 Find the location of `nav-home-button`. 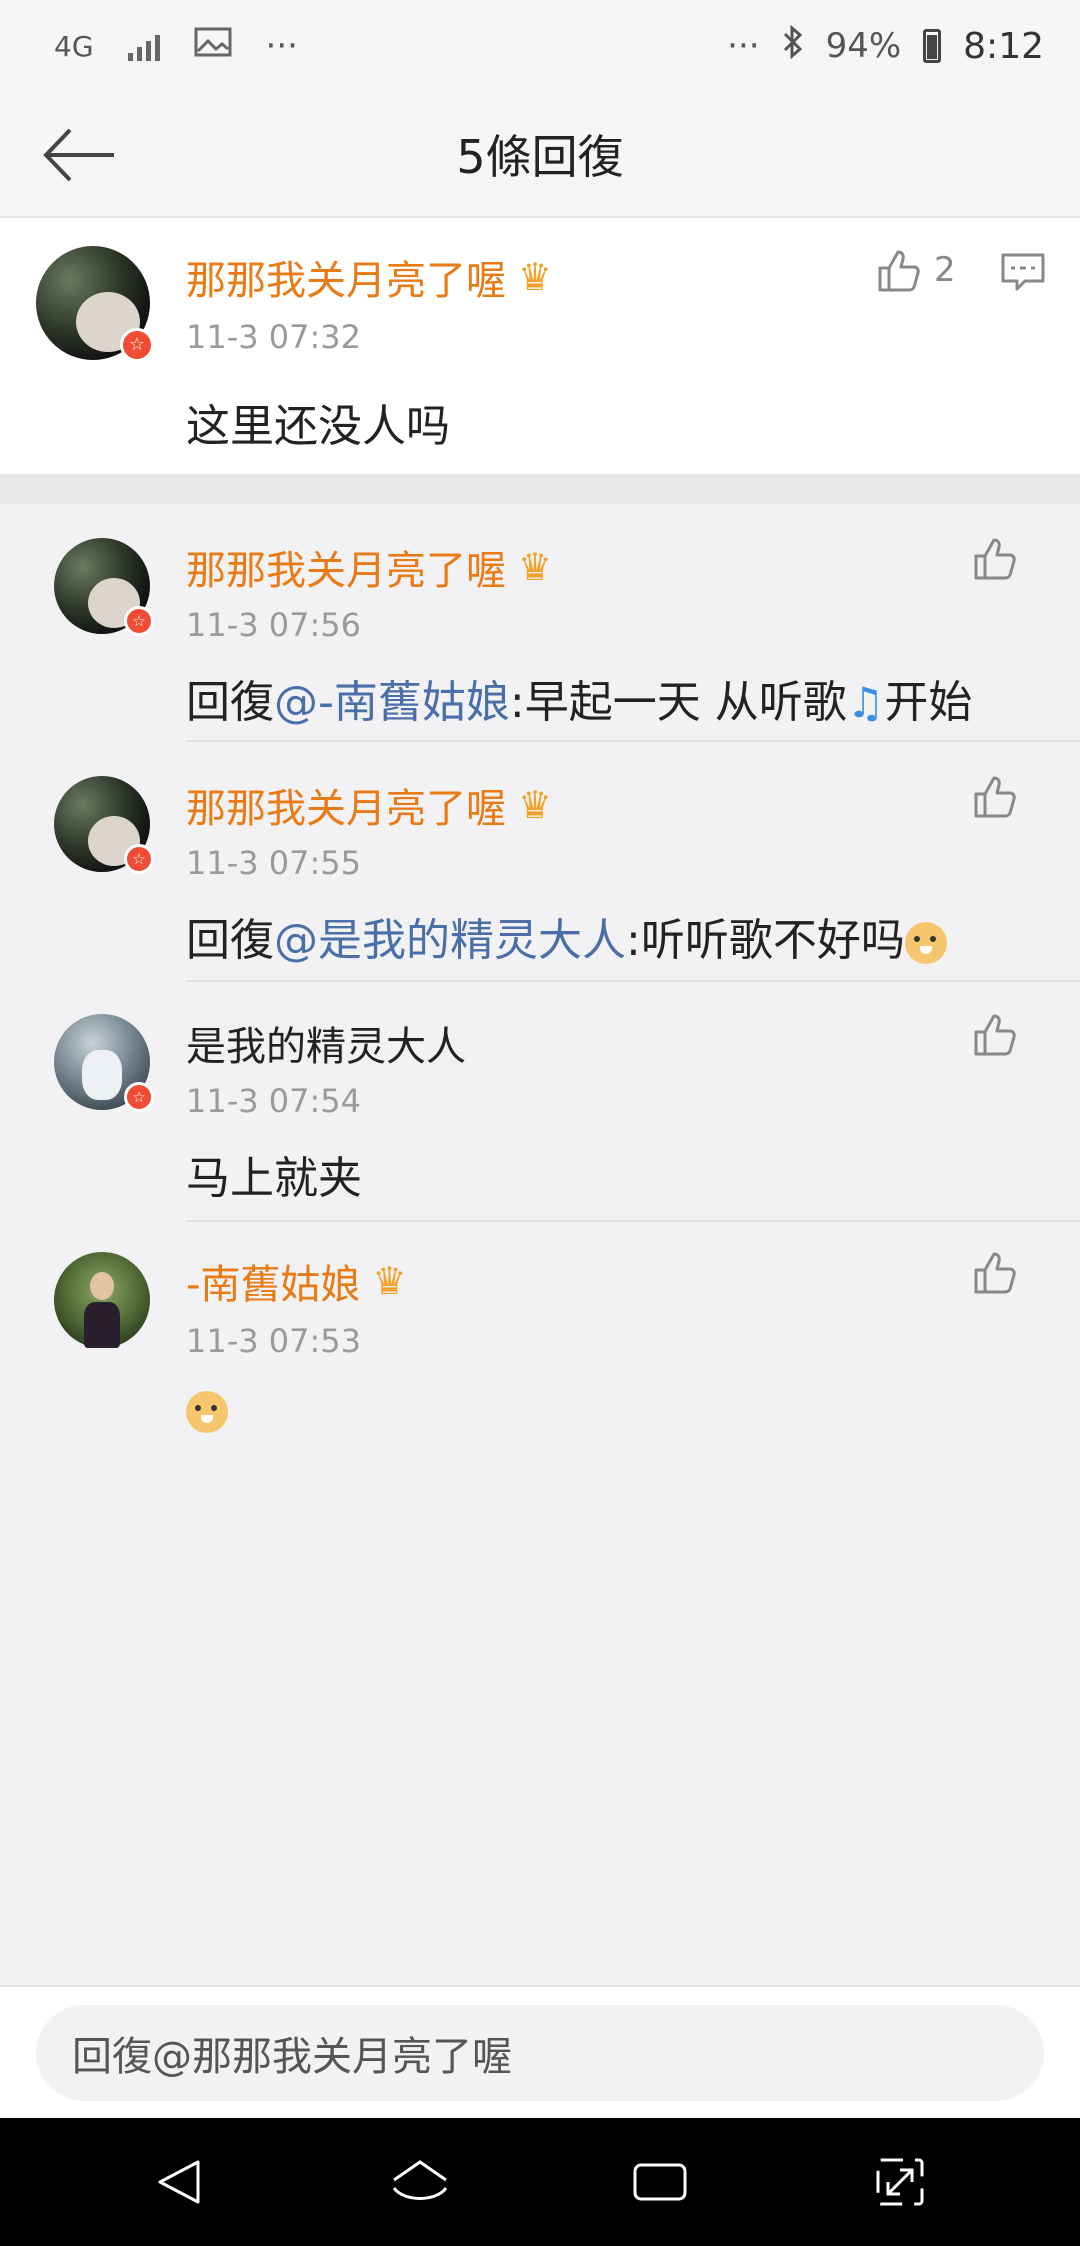

nav-home-button is located at coordinates (420, 2182).